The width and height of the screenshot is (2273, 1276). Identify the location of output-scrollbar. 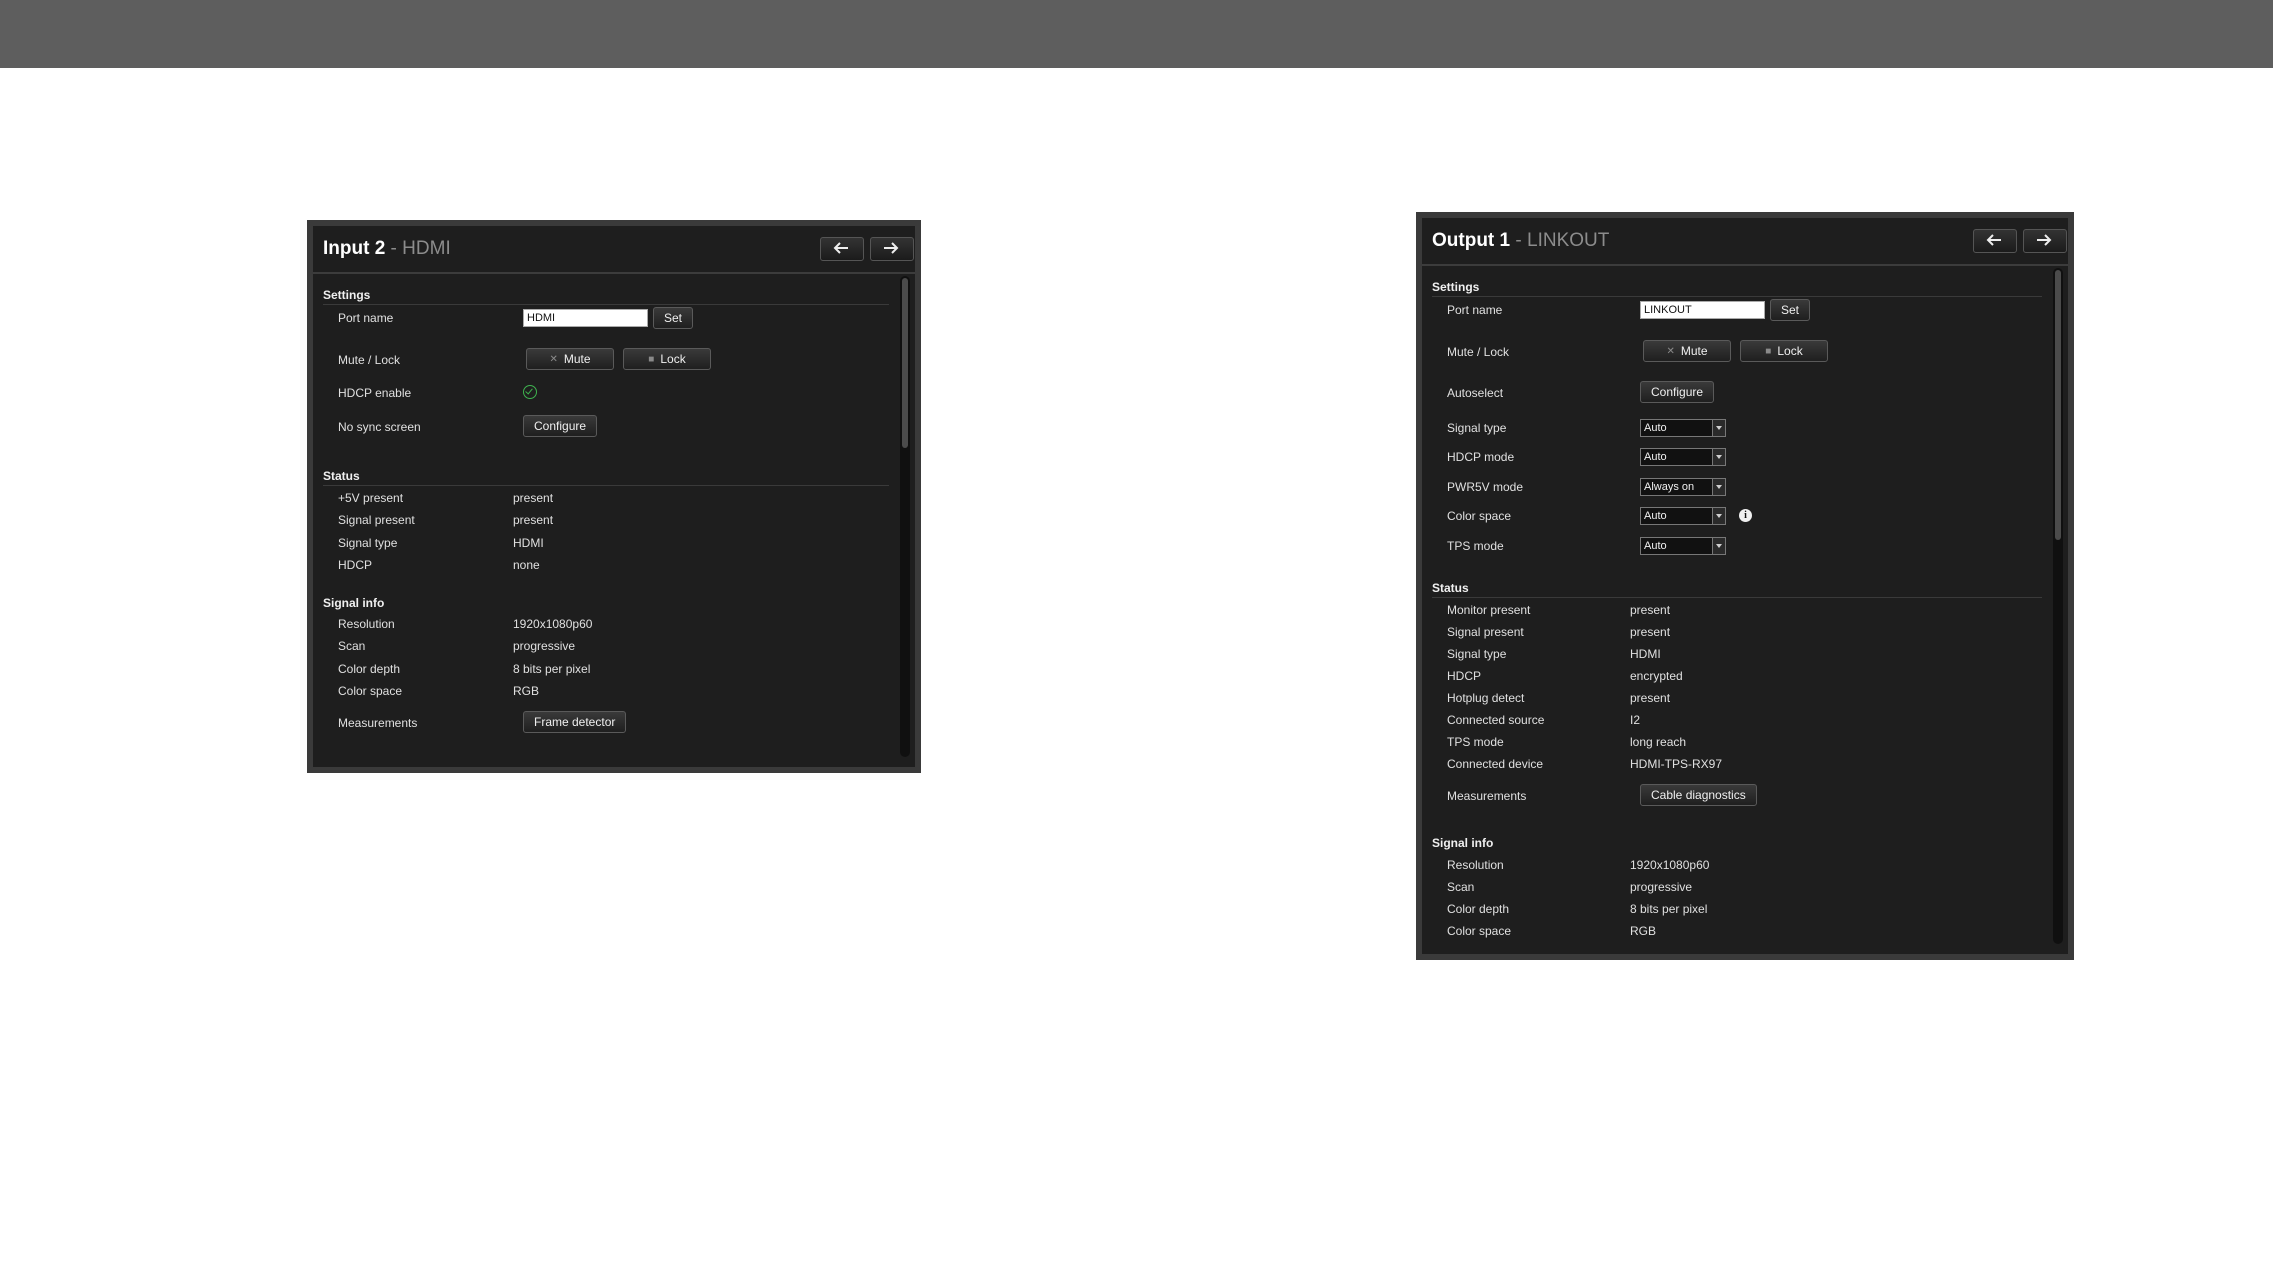
(2058, 606).